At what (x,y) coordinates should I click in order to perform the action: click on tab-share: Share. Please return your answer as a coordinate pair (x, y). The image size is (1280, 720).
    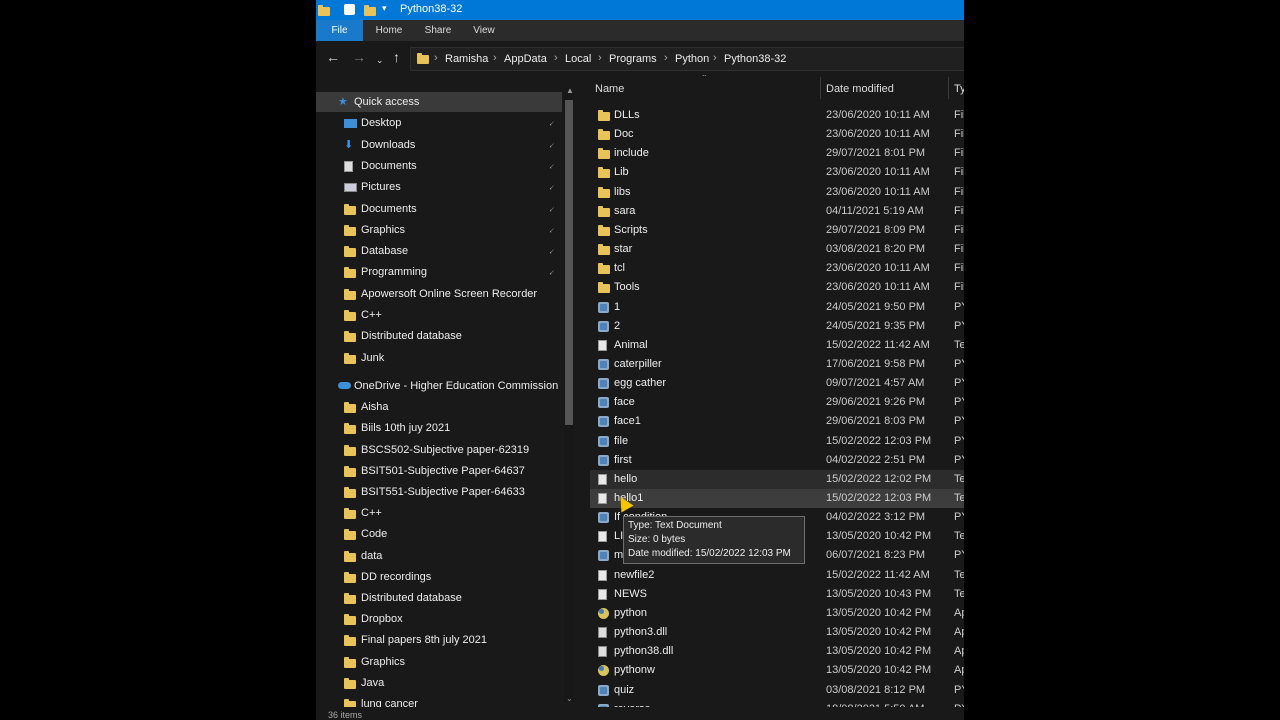
    Looking at the image, I should click on (438, 30).